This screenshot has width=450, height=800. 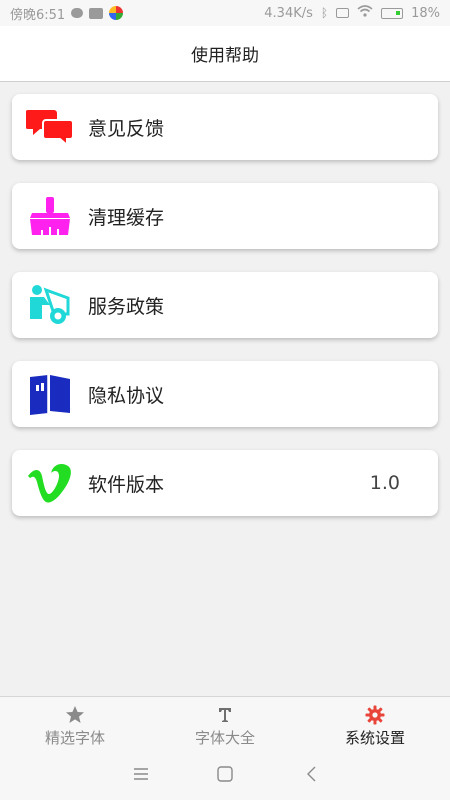 I want to click on star-icon, so click(x=75, y=714).